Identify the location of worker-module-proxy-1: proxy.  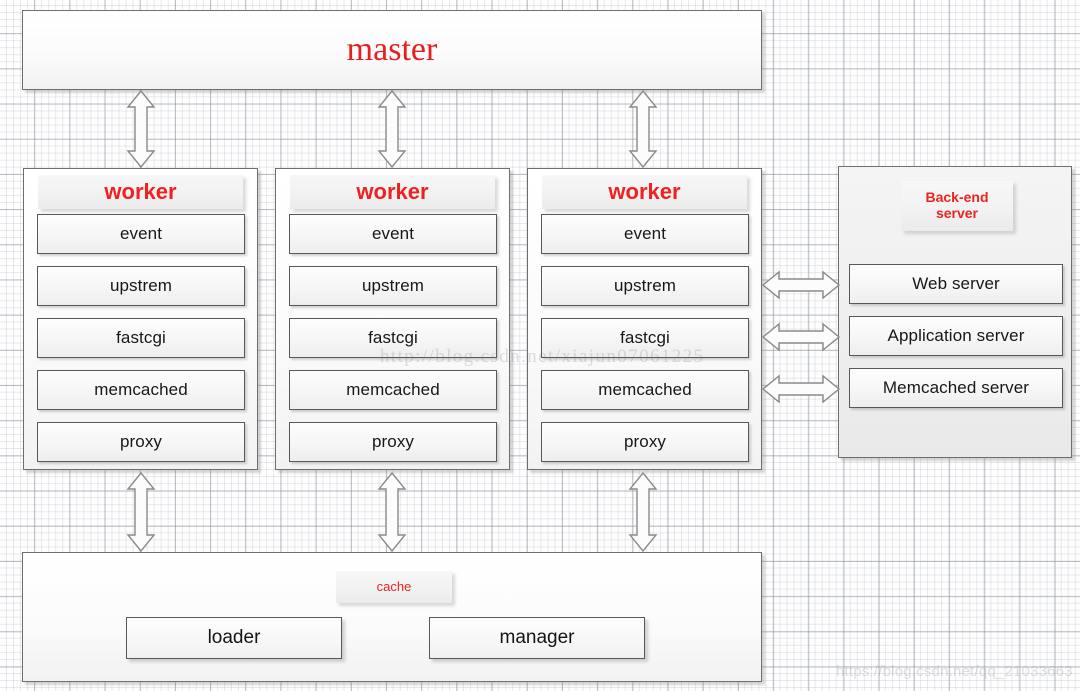
(141, 442).